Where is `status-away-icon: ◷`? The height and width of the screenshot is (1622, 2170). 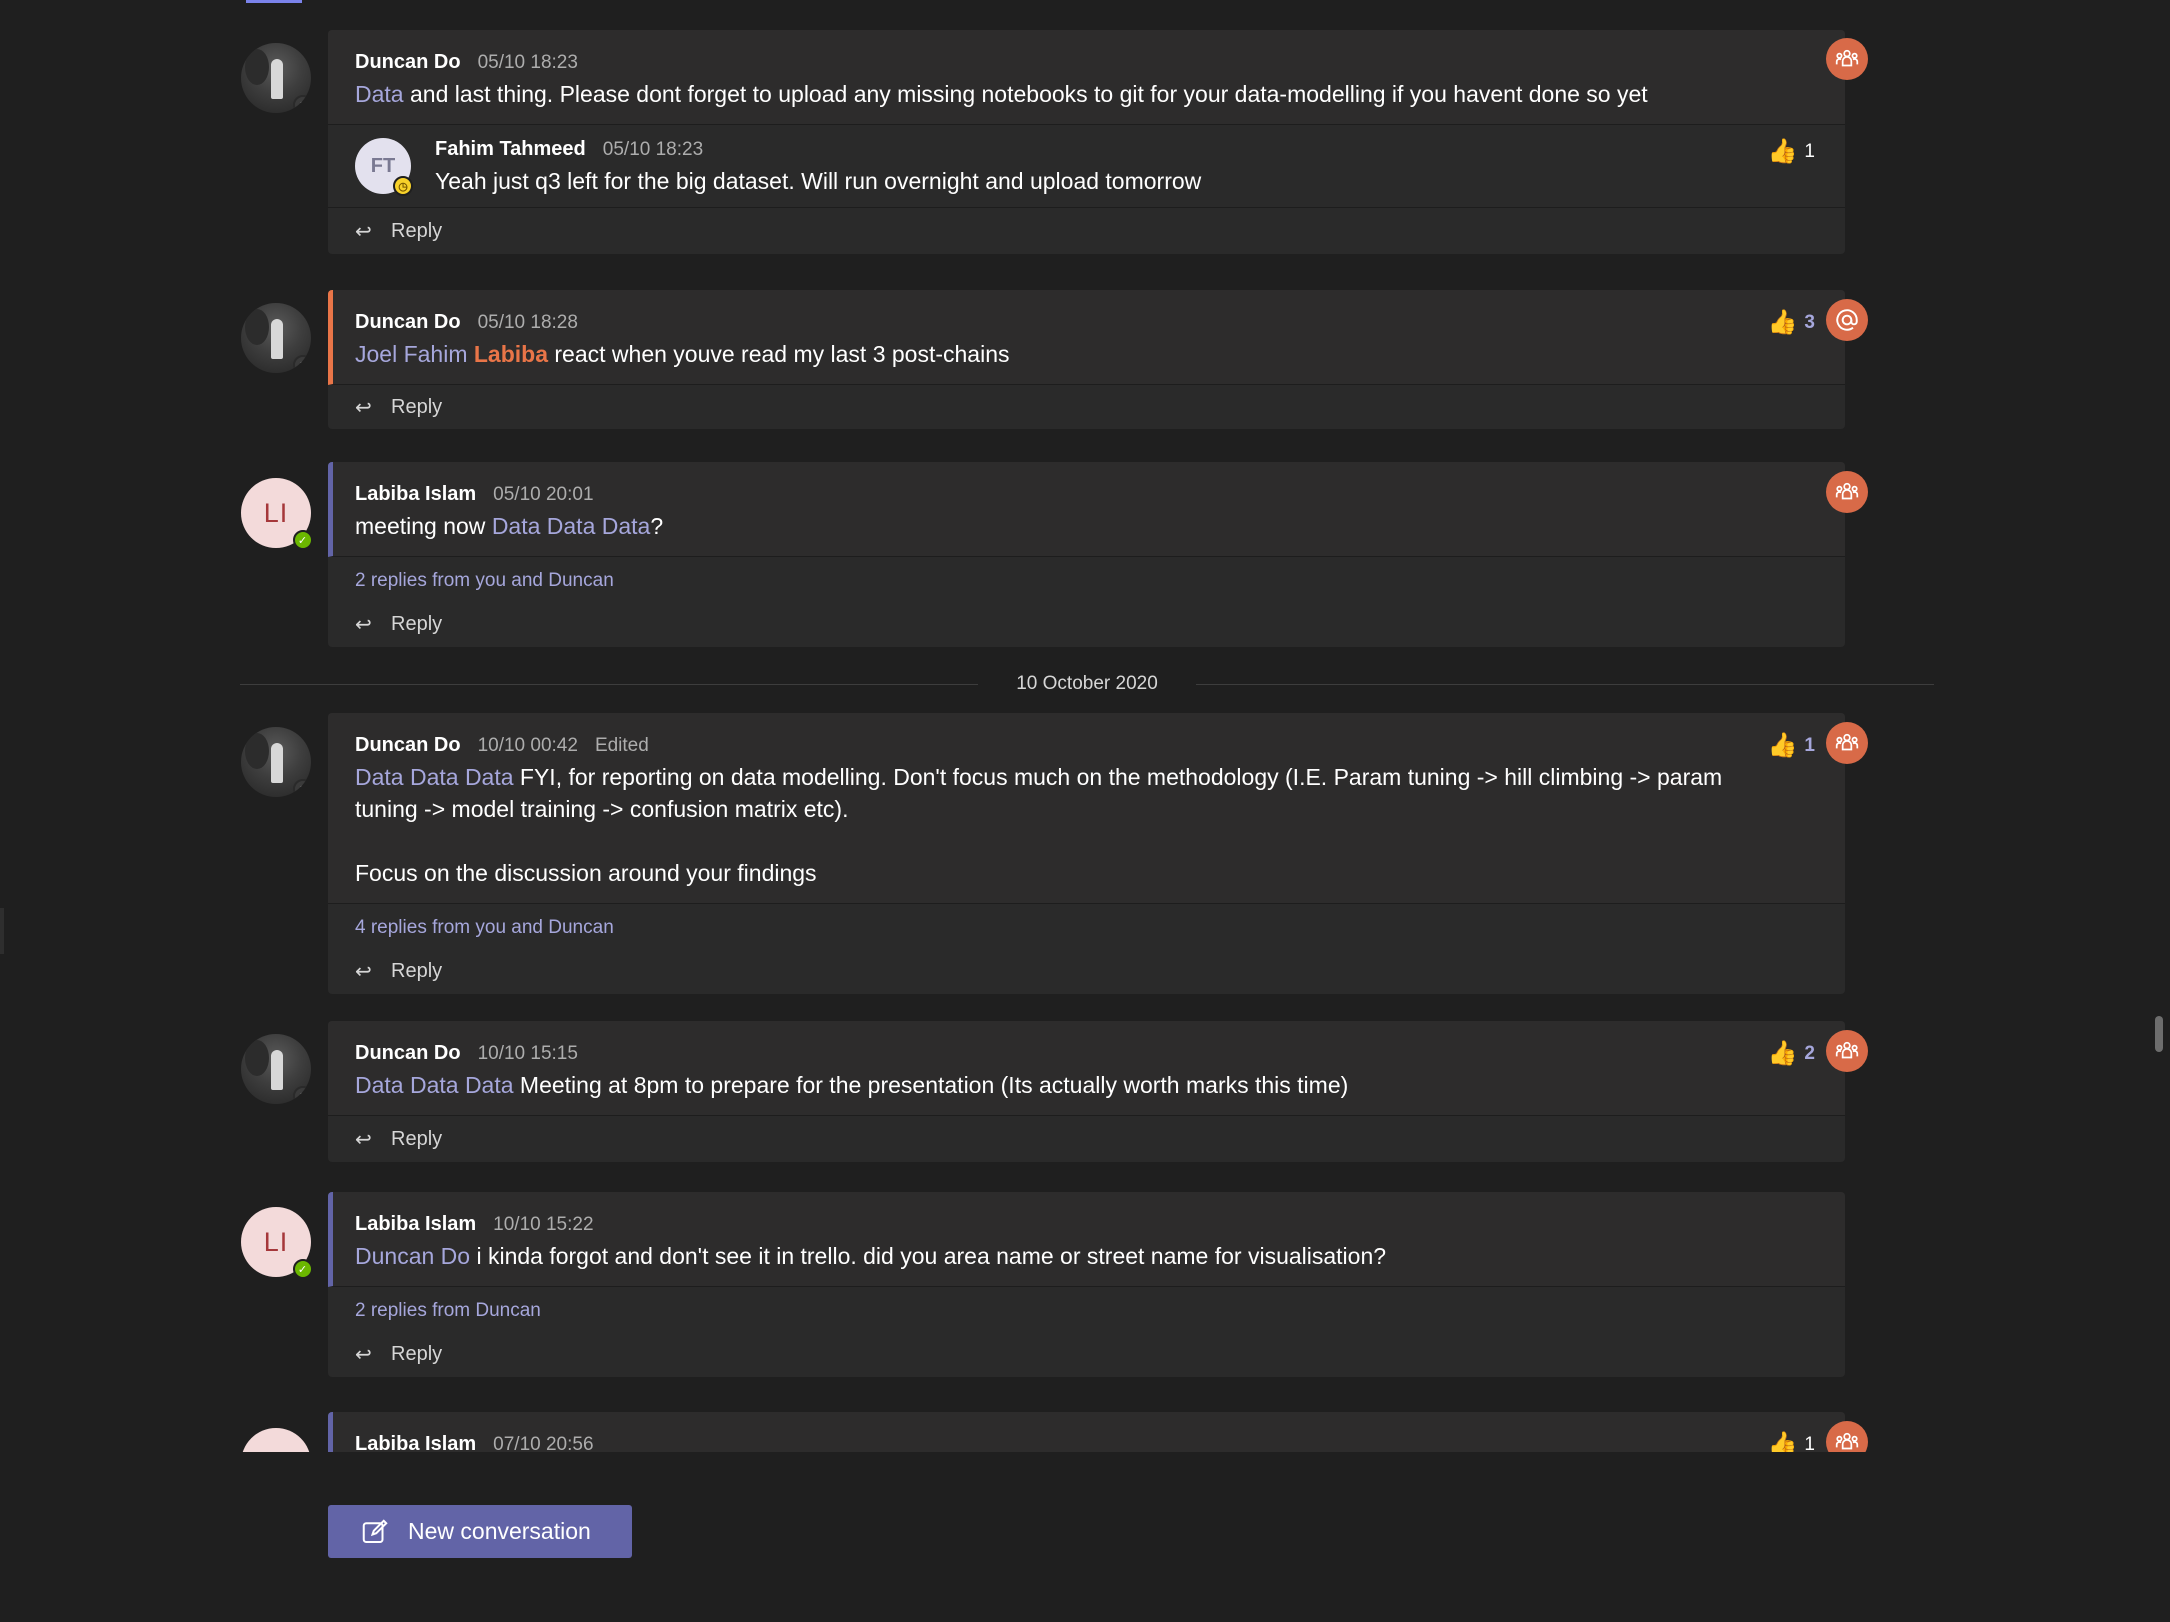
status-away-icon: ◷ is located at coordinates (403, 186).